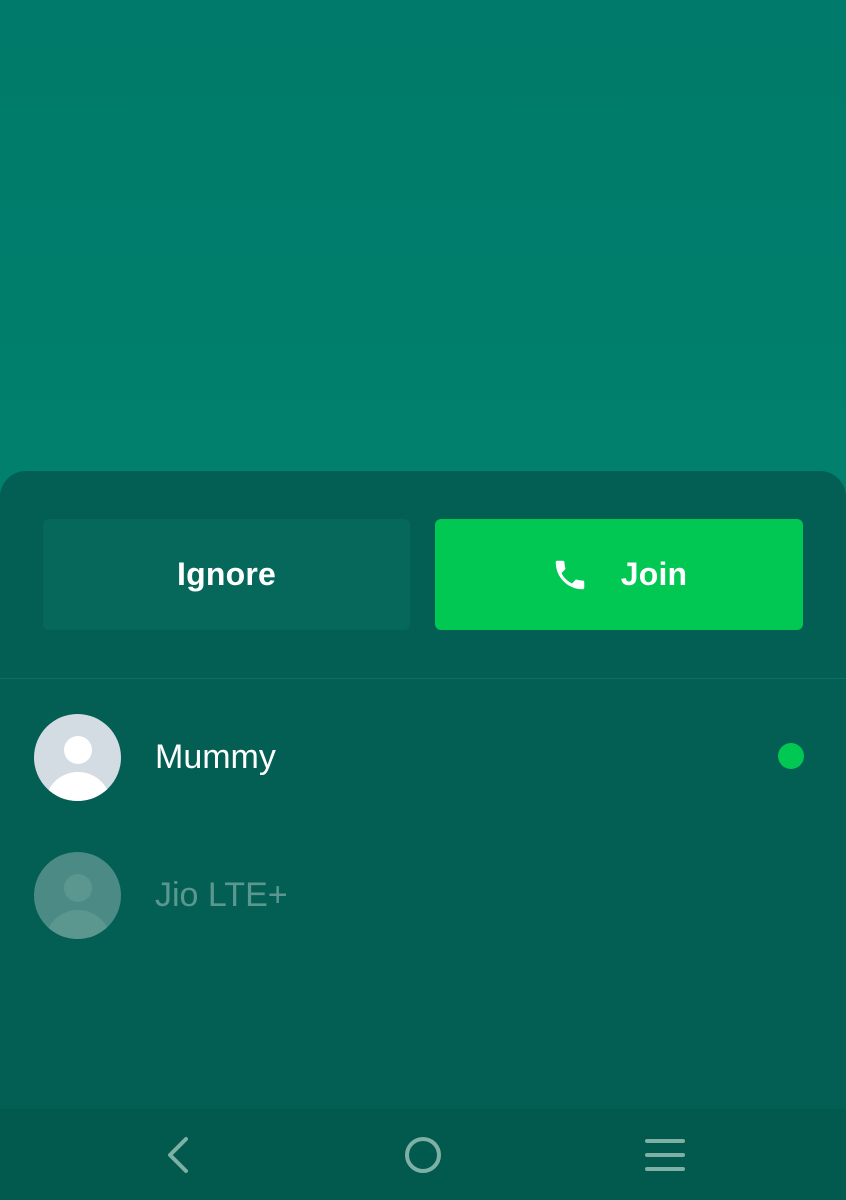  What do you see at coordinates (424, 757) in the screenshot?
I see `participant-row: Mummy` at bounding box center [424, 757].